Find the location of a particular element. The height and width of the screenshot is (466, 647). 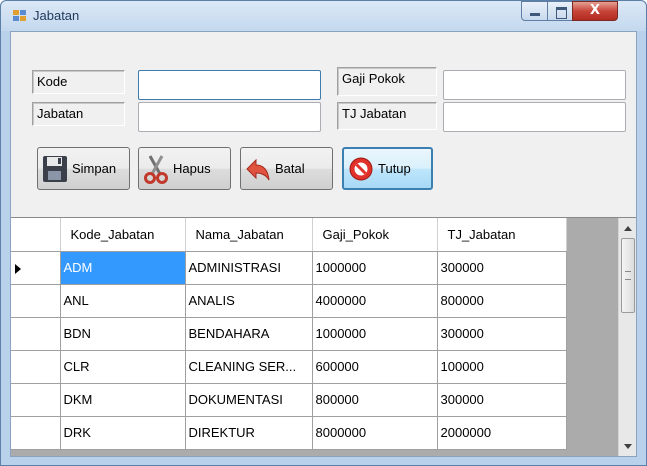

vertical-scrollbar is located at coordinates (627, 337).